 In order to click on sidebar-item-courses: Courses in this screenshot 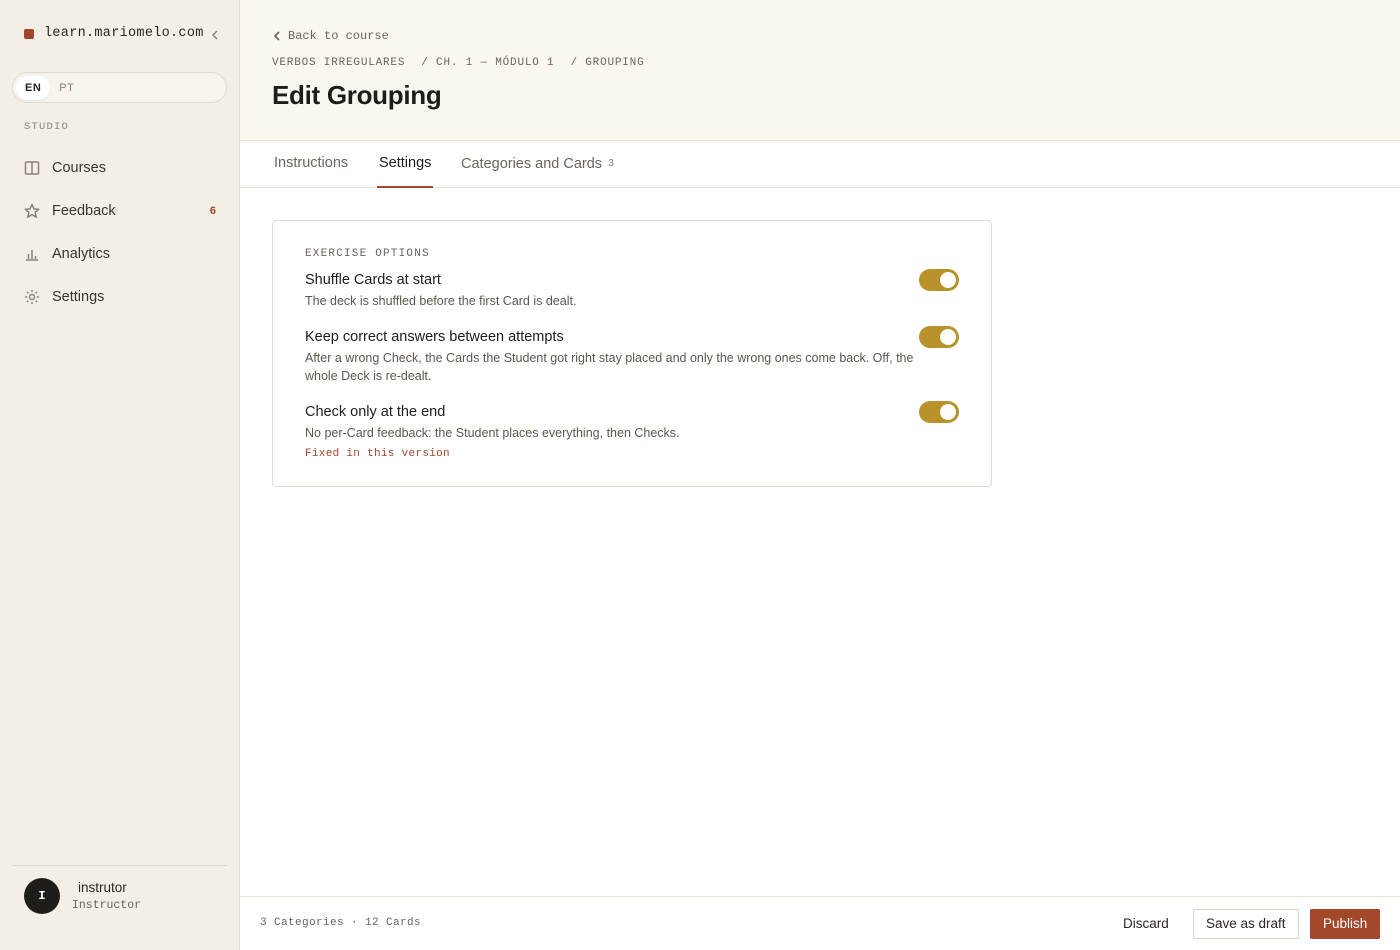, I will do `click(120, 167)`.